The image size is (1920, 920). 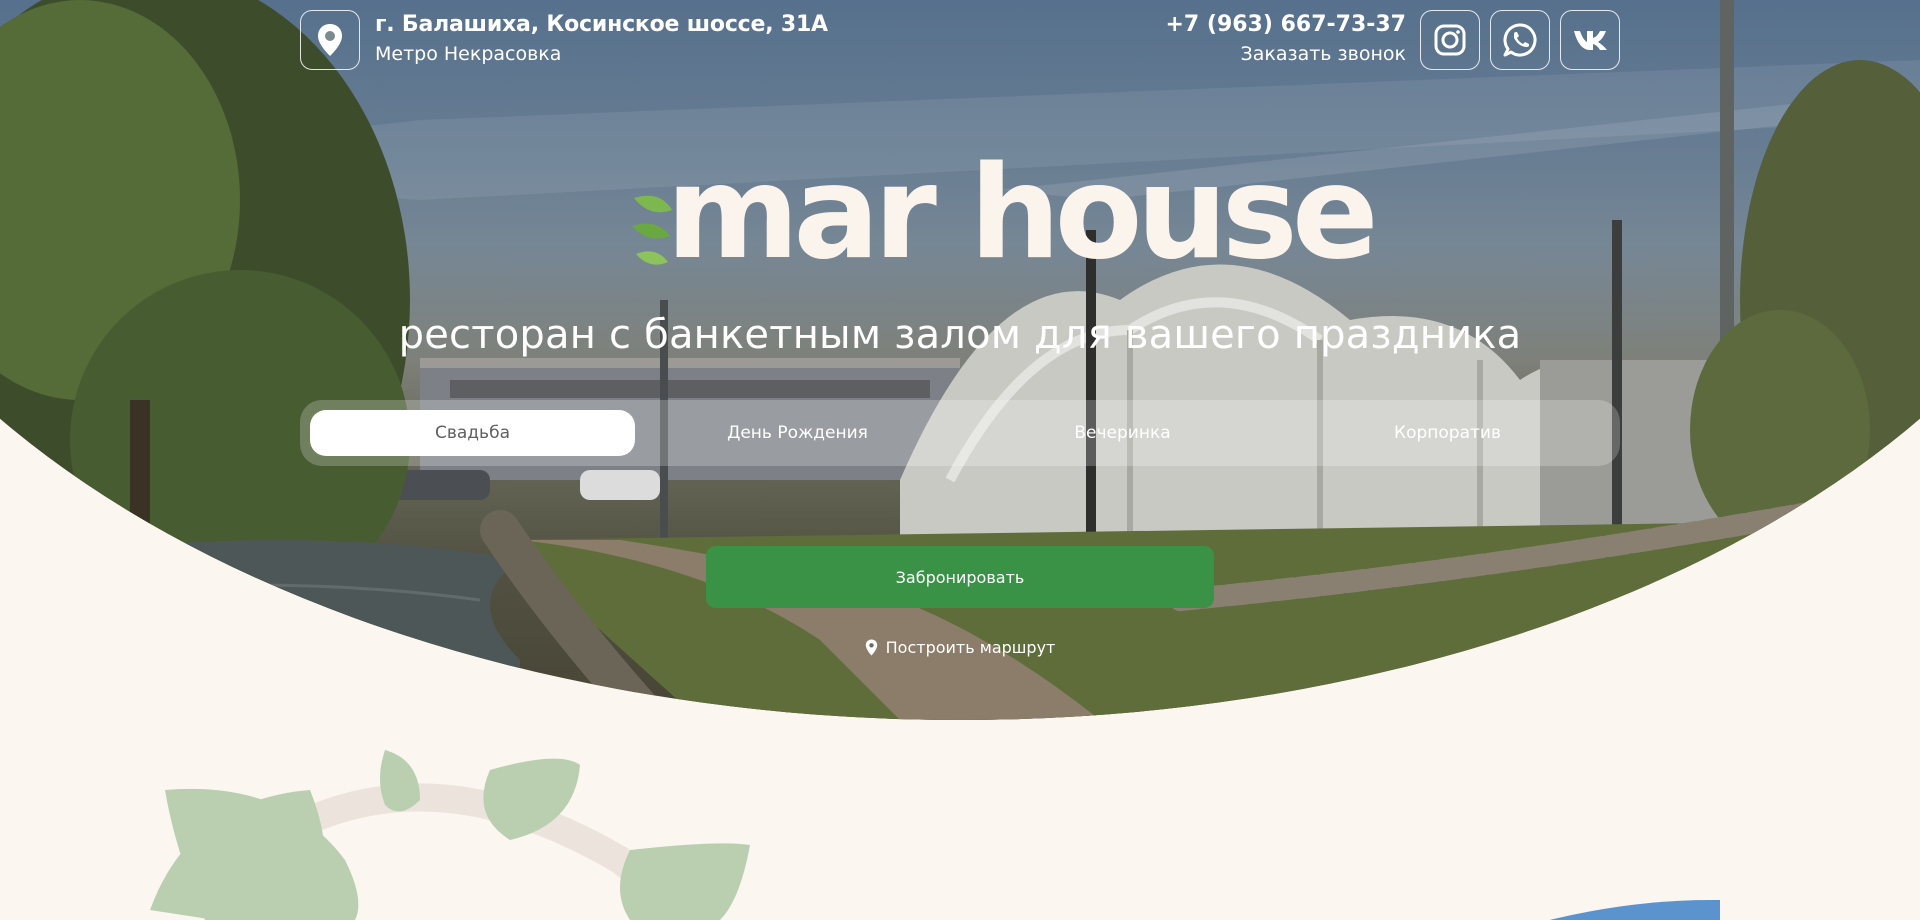 What do you see at coordinates (1285, 24) in the screenshot?
I see `phone-link: +7 (963) 667-73-37` at bounding box center [1285, 24].